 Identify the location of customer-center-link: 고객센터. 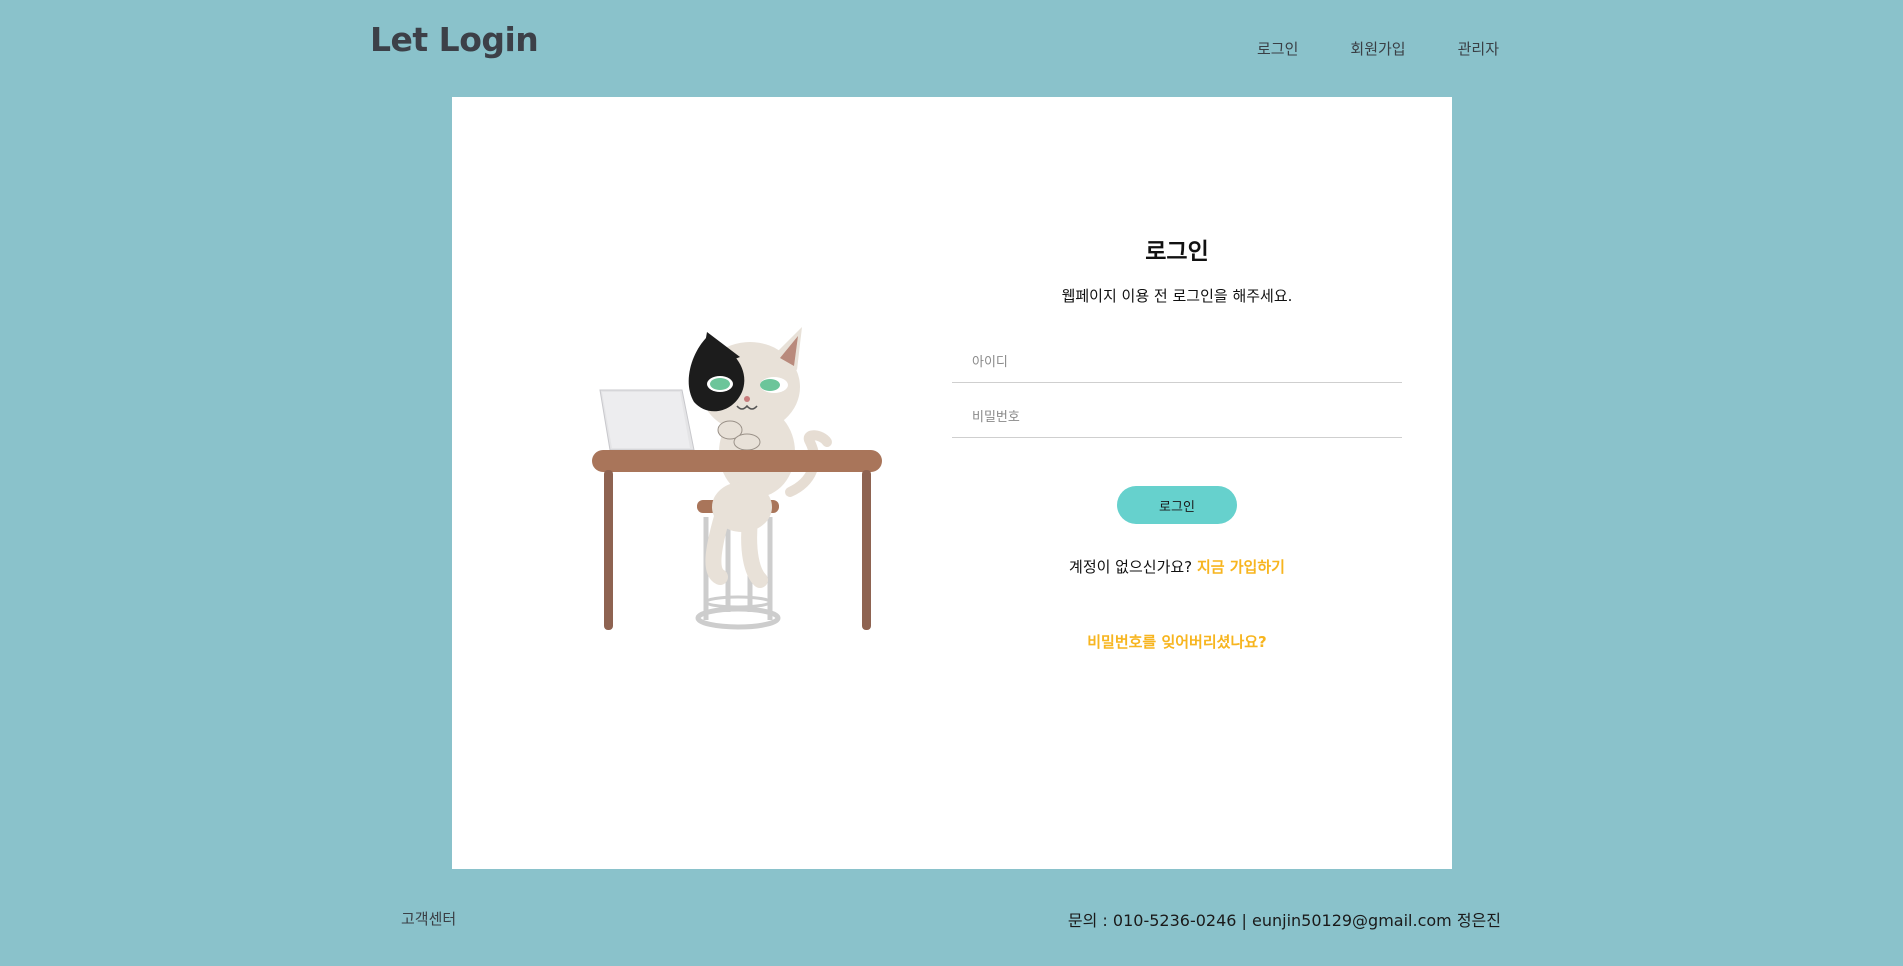
(428, 918).